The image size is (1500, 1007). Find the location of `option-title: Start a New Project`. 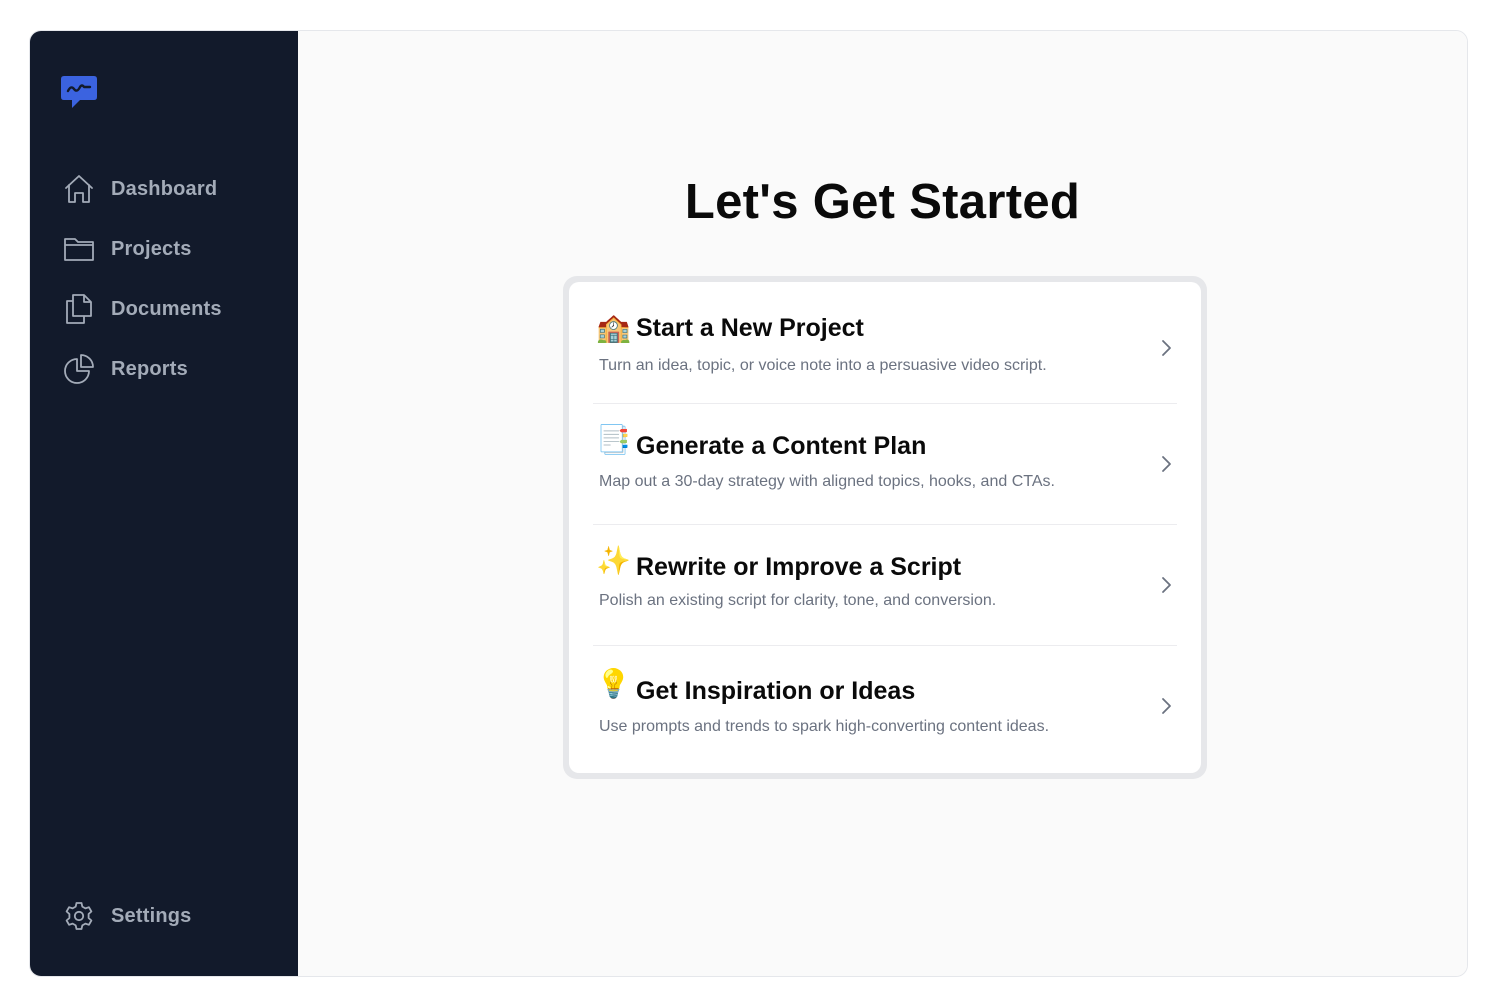

option-title: Start a New Project is located at coordinates (750, 328).